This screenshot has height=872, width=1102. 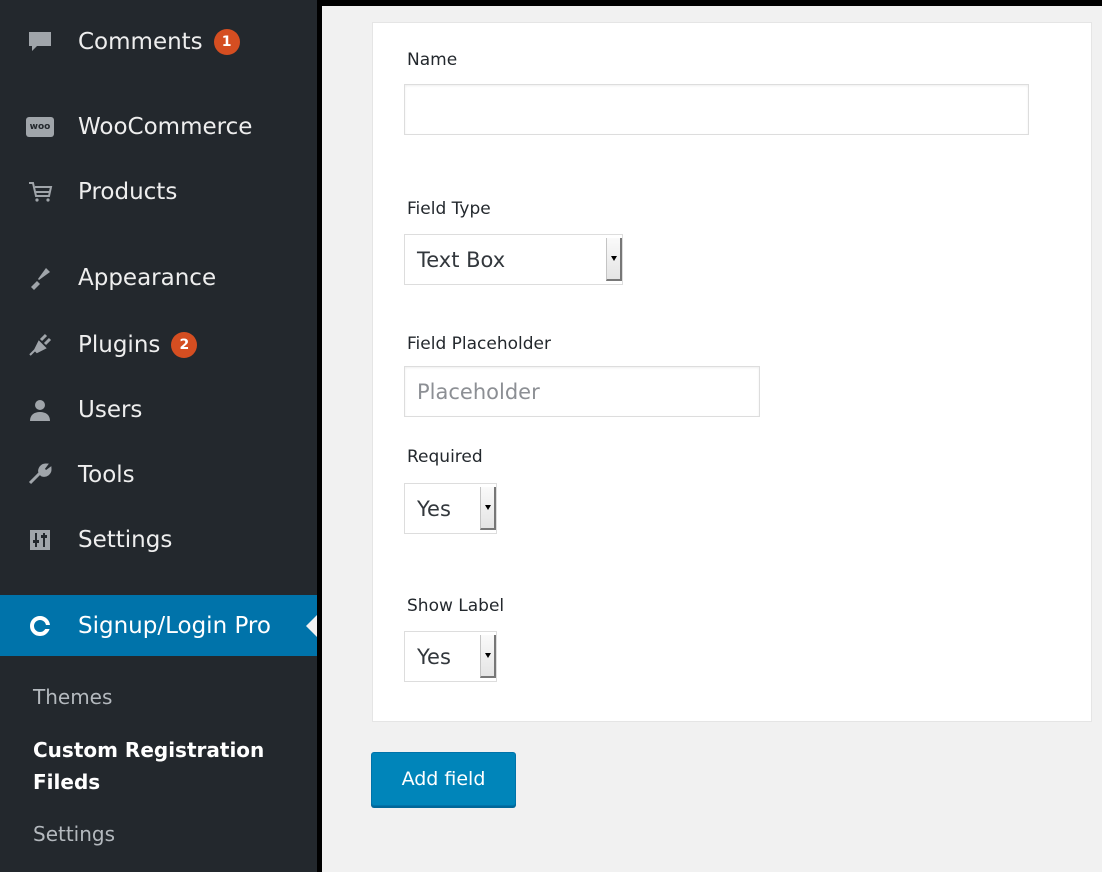 I want to click on required-label: Required, so click(x=445, y=457).